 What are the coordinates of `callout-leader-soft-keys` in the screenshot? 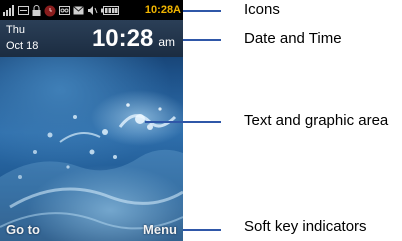 It's located at (202, 230).